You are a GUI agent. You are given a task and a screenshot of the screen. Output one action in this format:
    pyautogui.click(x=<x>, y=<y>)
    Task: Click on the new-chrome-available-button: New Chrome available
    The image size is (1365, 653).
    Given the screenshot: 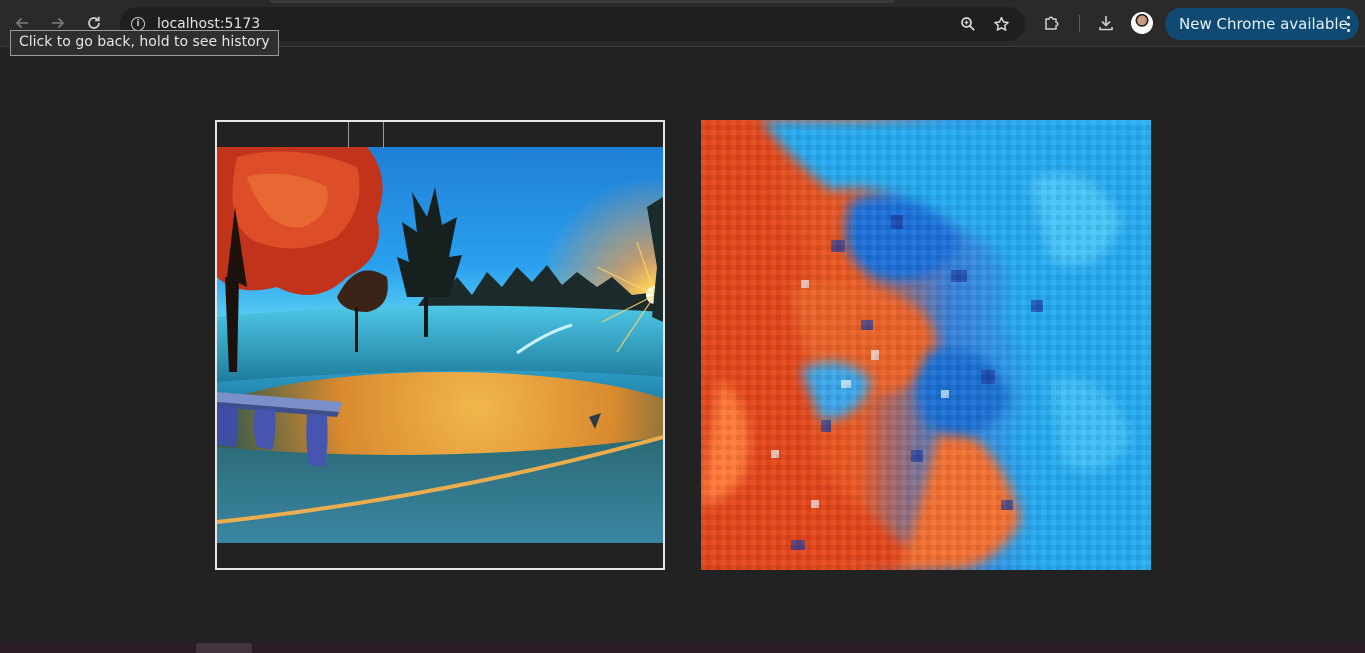 What is the action you would take?
    pyautogui.click(x=1262, y=24)
    